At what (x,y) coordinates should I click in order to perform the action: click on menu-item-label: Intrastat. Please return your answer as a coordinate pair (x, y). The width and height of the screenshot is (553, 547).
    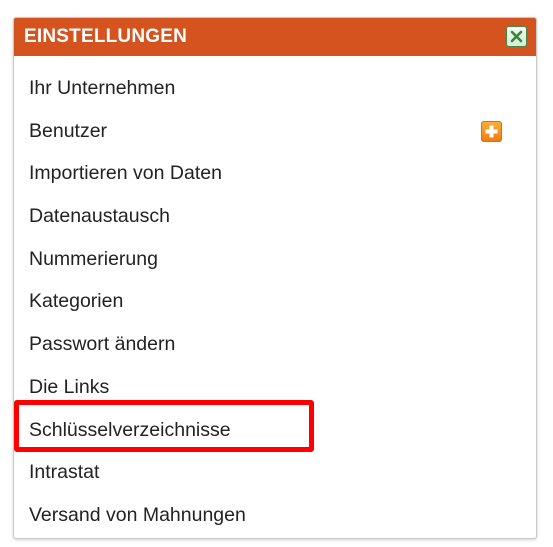
    Looking at the image, I should click on (64, 472).